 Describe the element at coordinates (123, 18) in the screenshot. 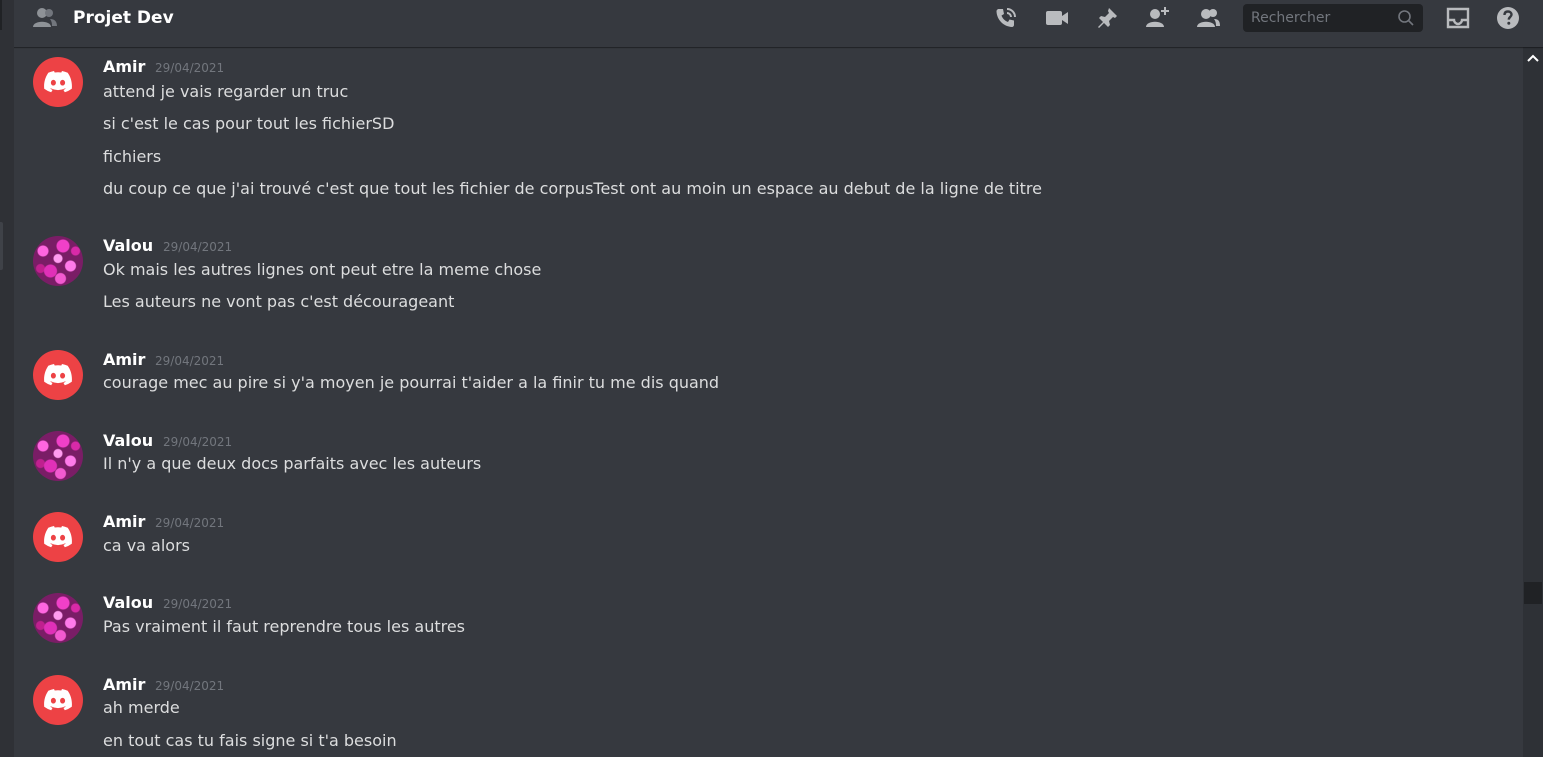

I see `channel-title: Projet Dev` at that location.